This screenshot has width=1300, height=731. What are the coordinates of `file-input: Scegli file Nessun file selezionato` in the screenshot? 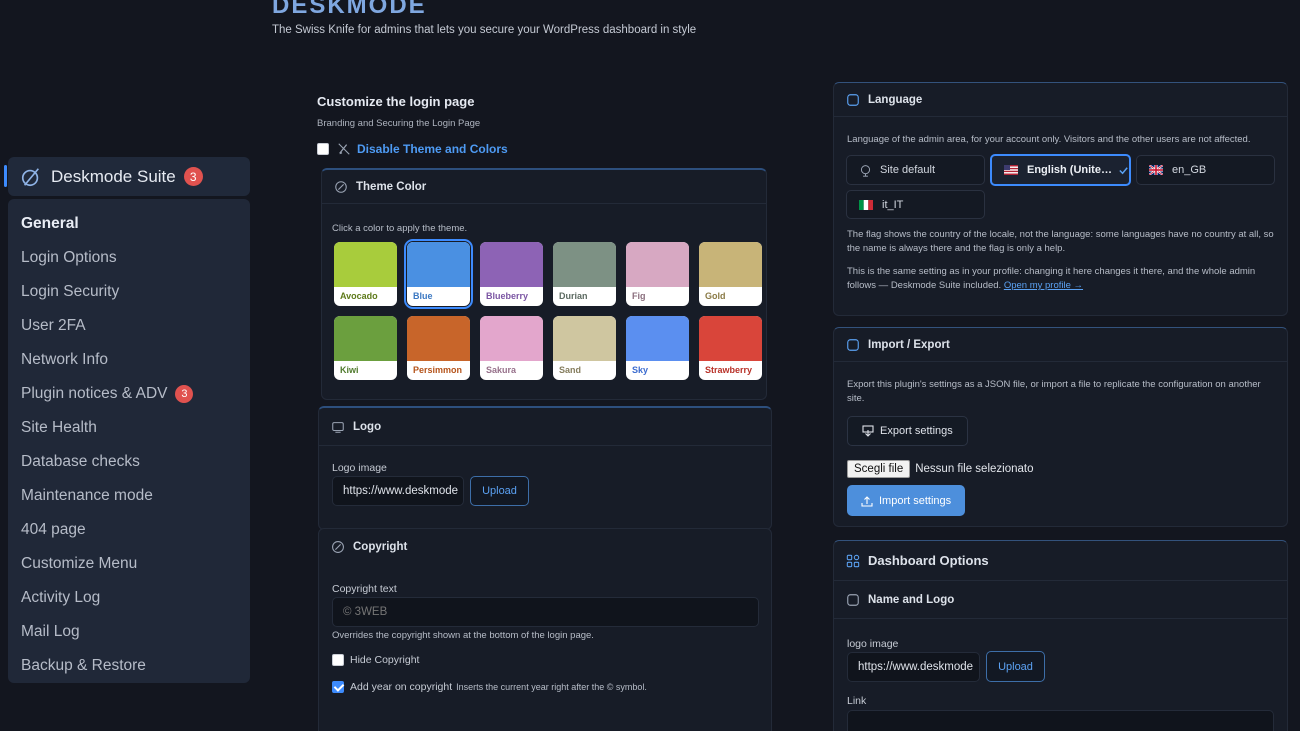 It's located at (940, 469).